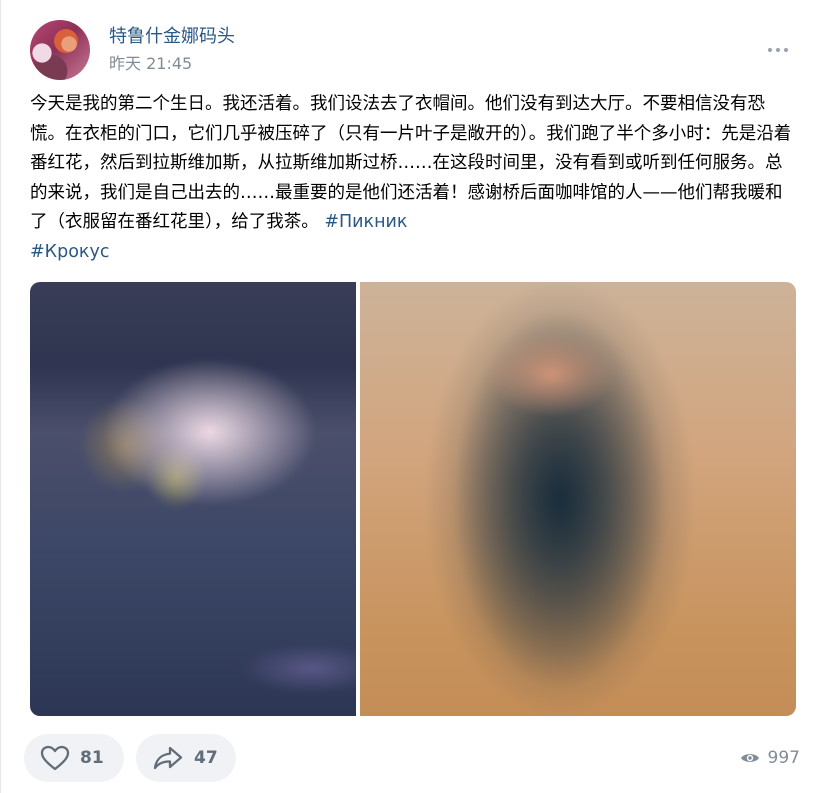  I want to click on share-count: 47, so click(206, 758).